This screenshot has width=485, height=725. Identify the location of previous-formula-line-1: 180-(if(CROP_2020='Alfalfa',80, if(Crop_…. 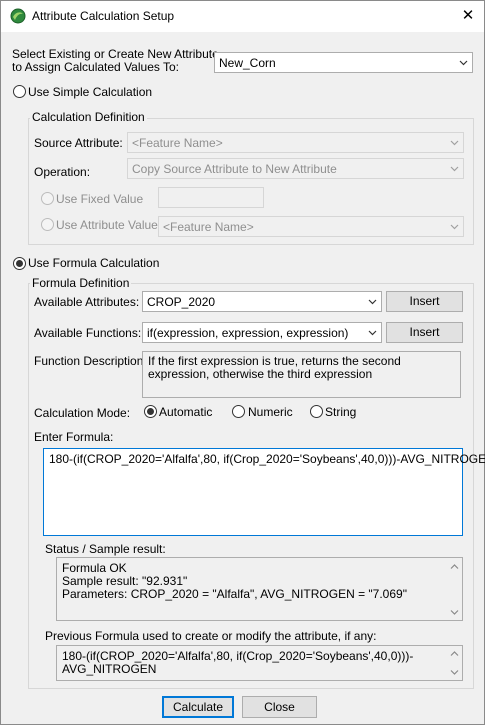
(238, 656).